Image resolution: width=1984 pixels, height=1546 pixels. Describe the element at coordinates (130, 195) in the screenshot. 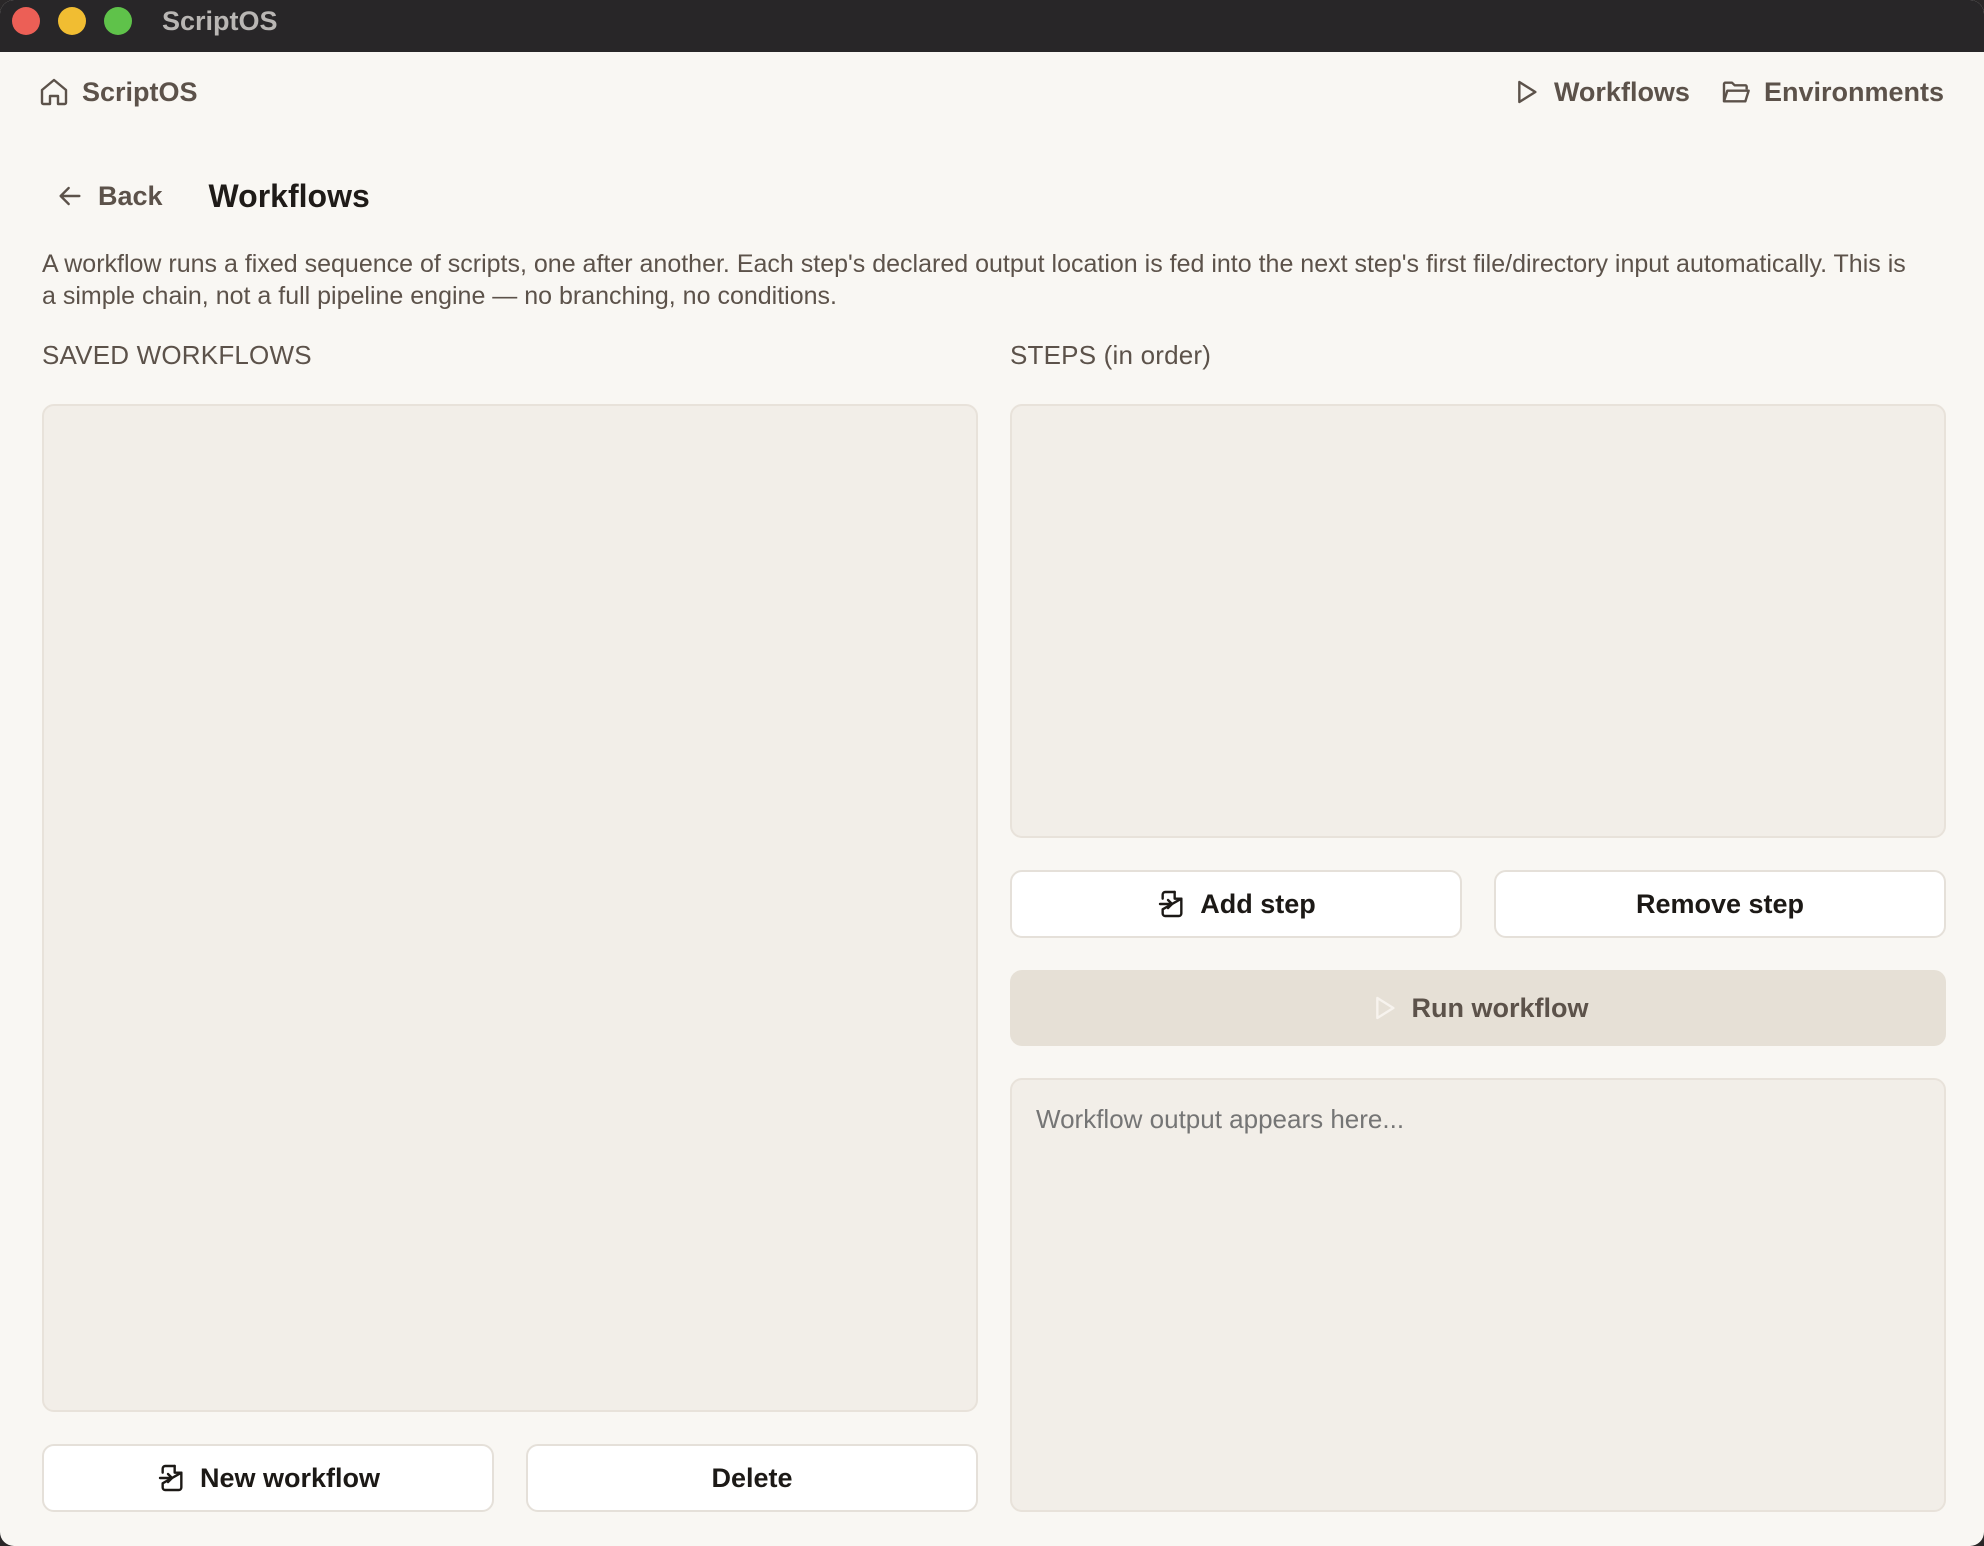

I see `back-button-label: Back` at that location.